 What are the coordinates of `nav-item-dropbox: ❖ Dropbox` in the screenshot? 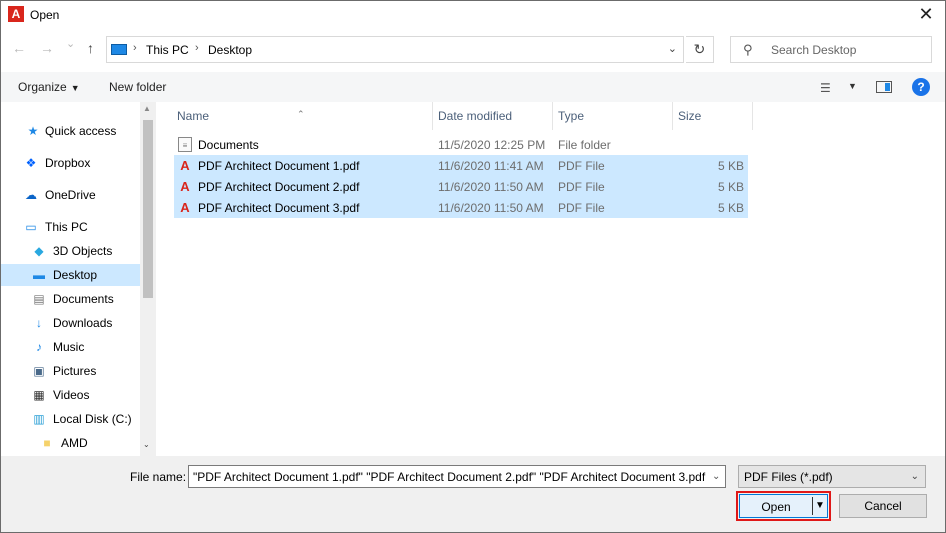 It's located at (70, 163).